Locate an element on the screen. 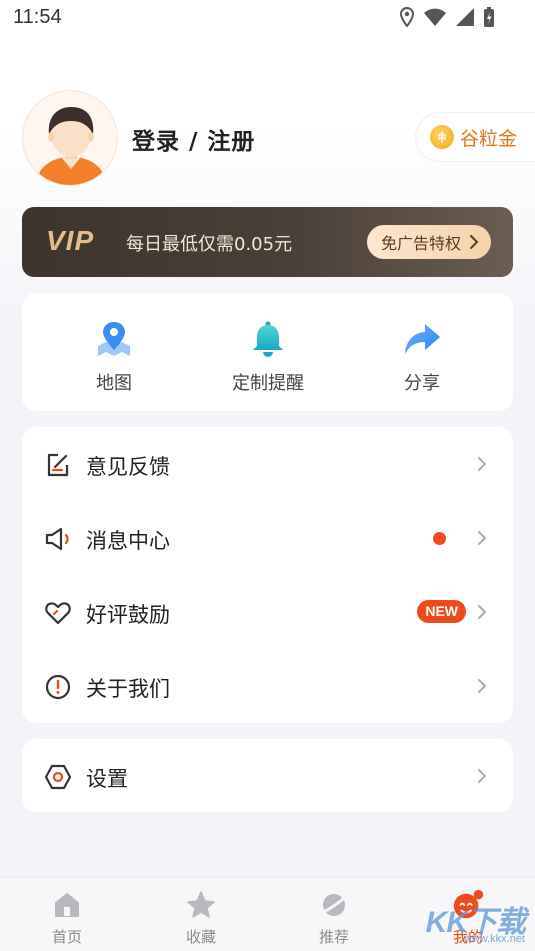 The height and width of the screenshot is (951, 535). quick-actions-card: 地图 定制提醒 分享 is located at coordinates (267, 352).